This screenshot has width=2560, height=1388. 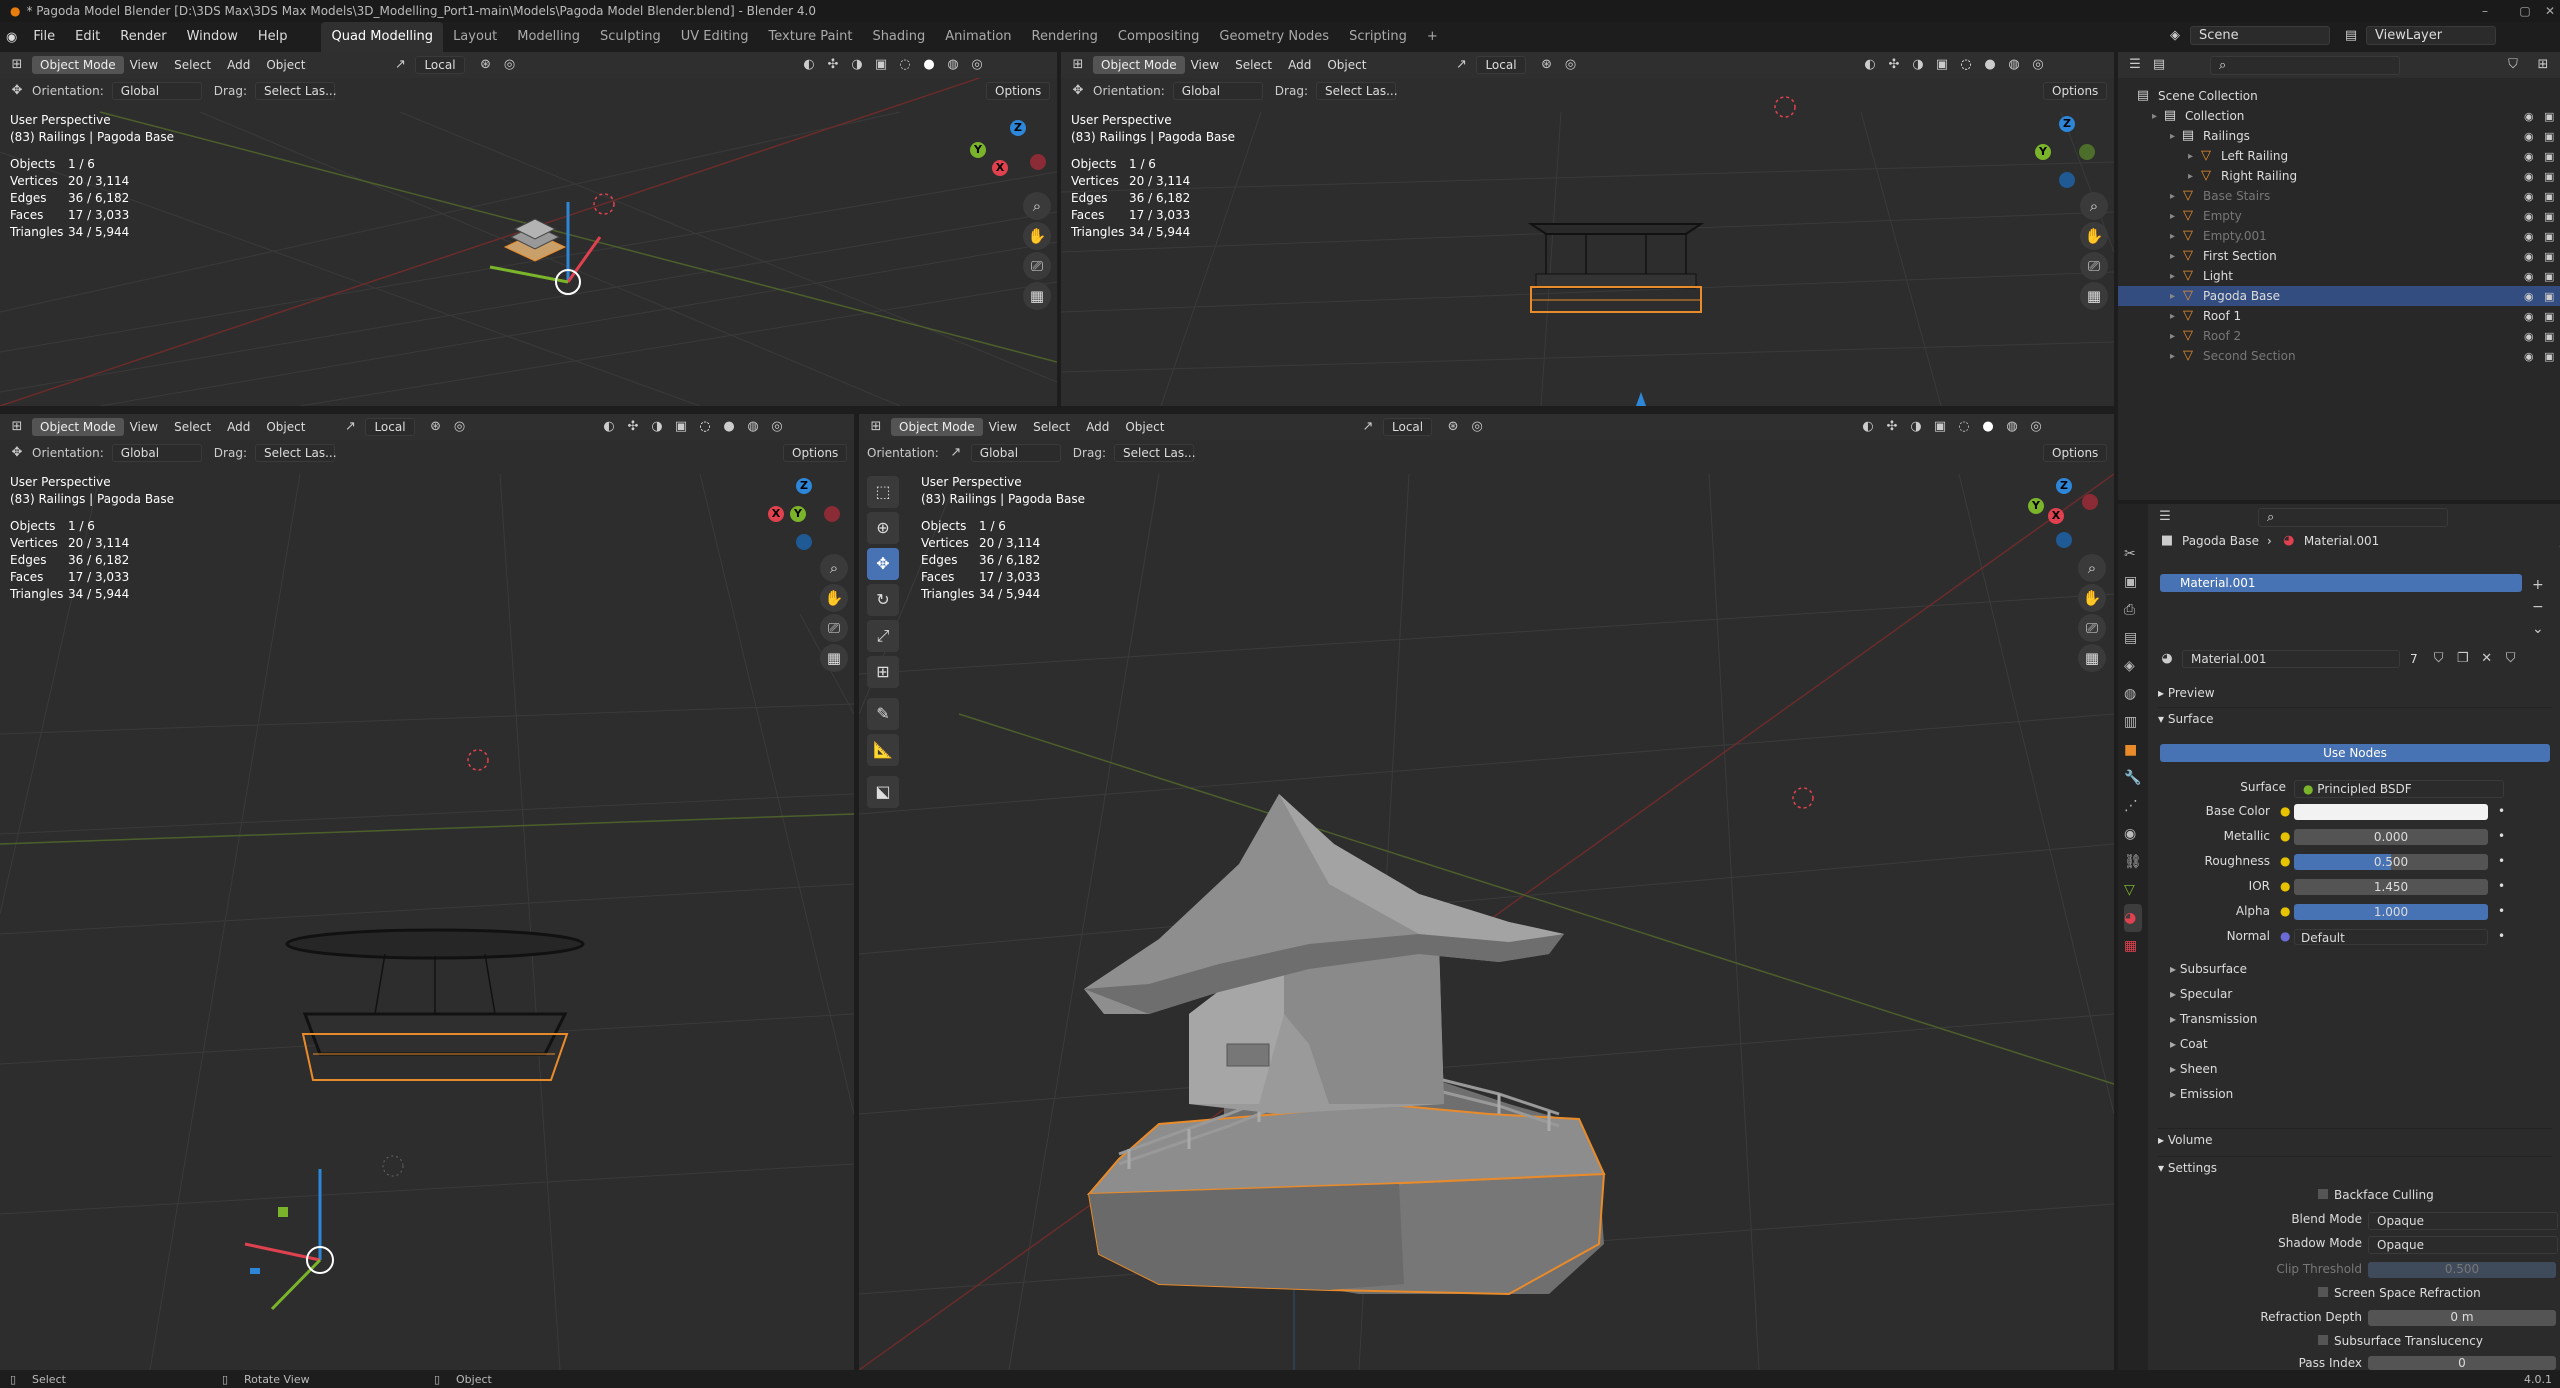 I want to click on visibility-icon: ◐, so click(x=809, y=65).